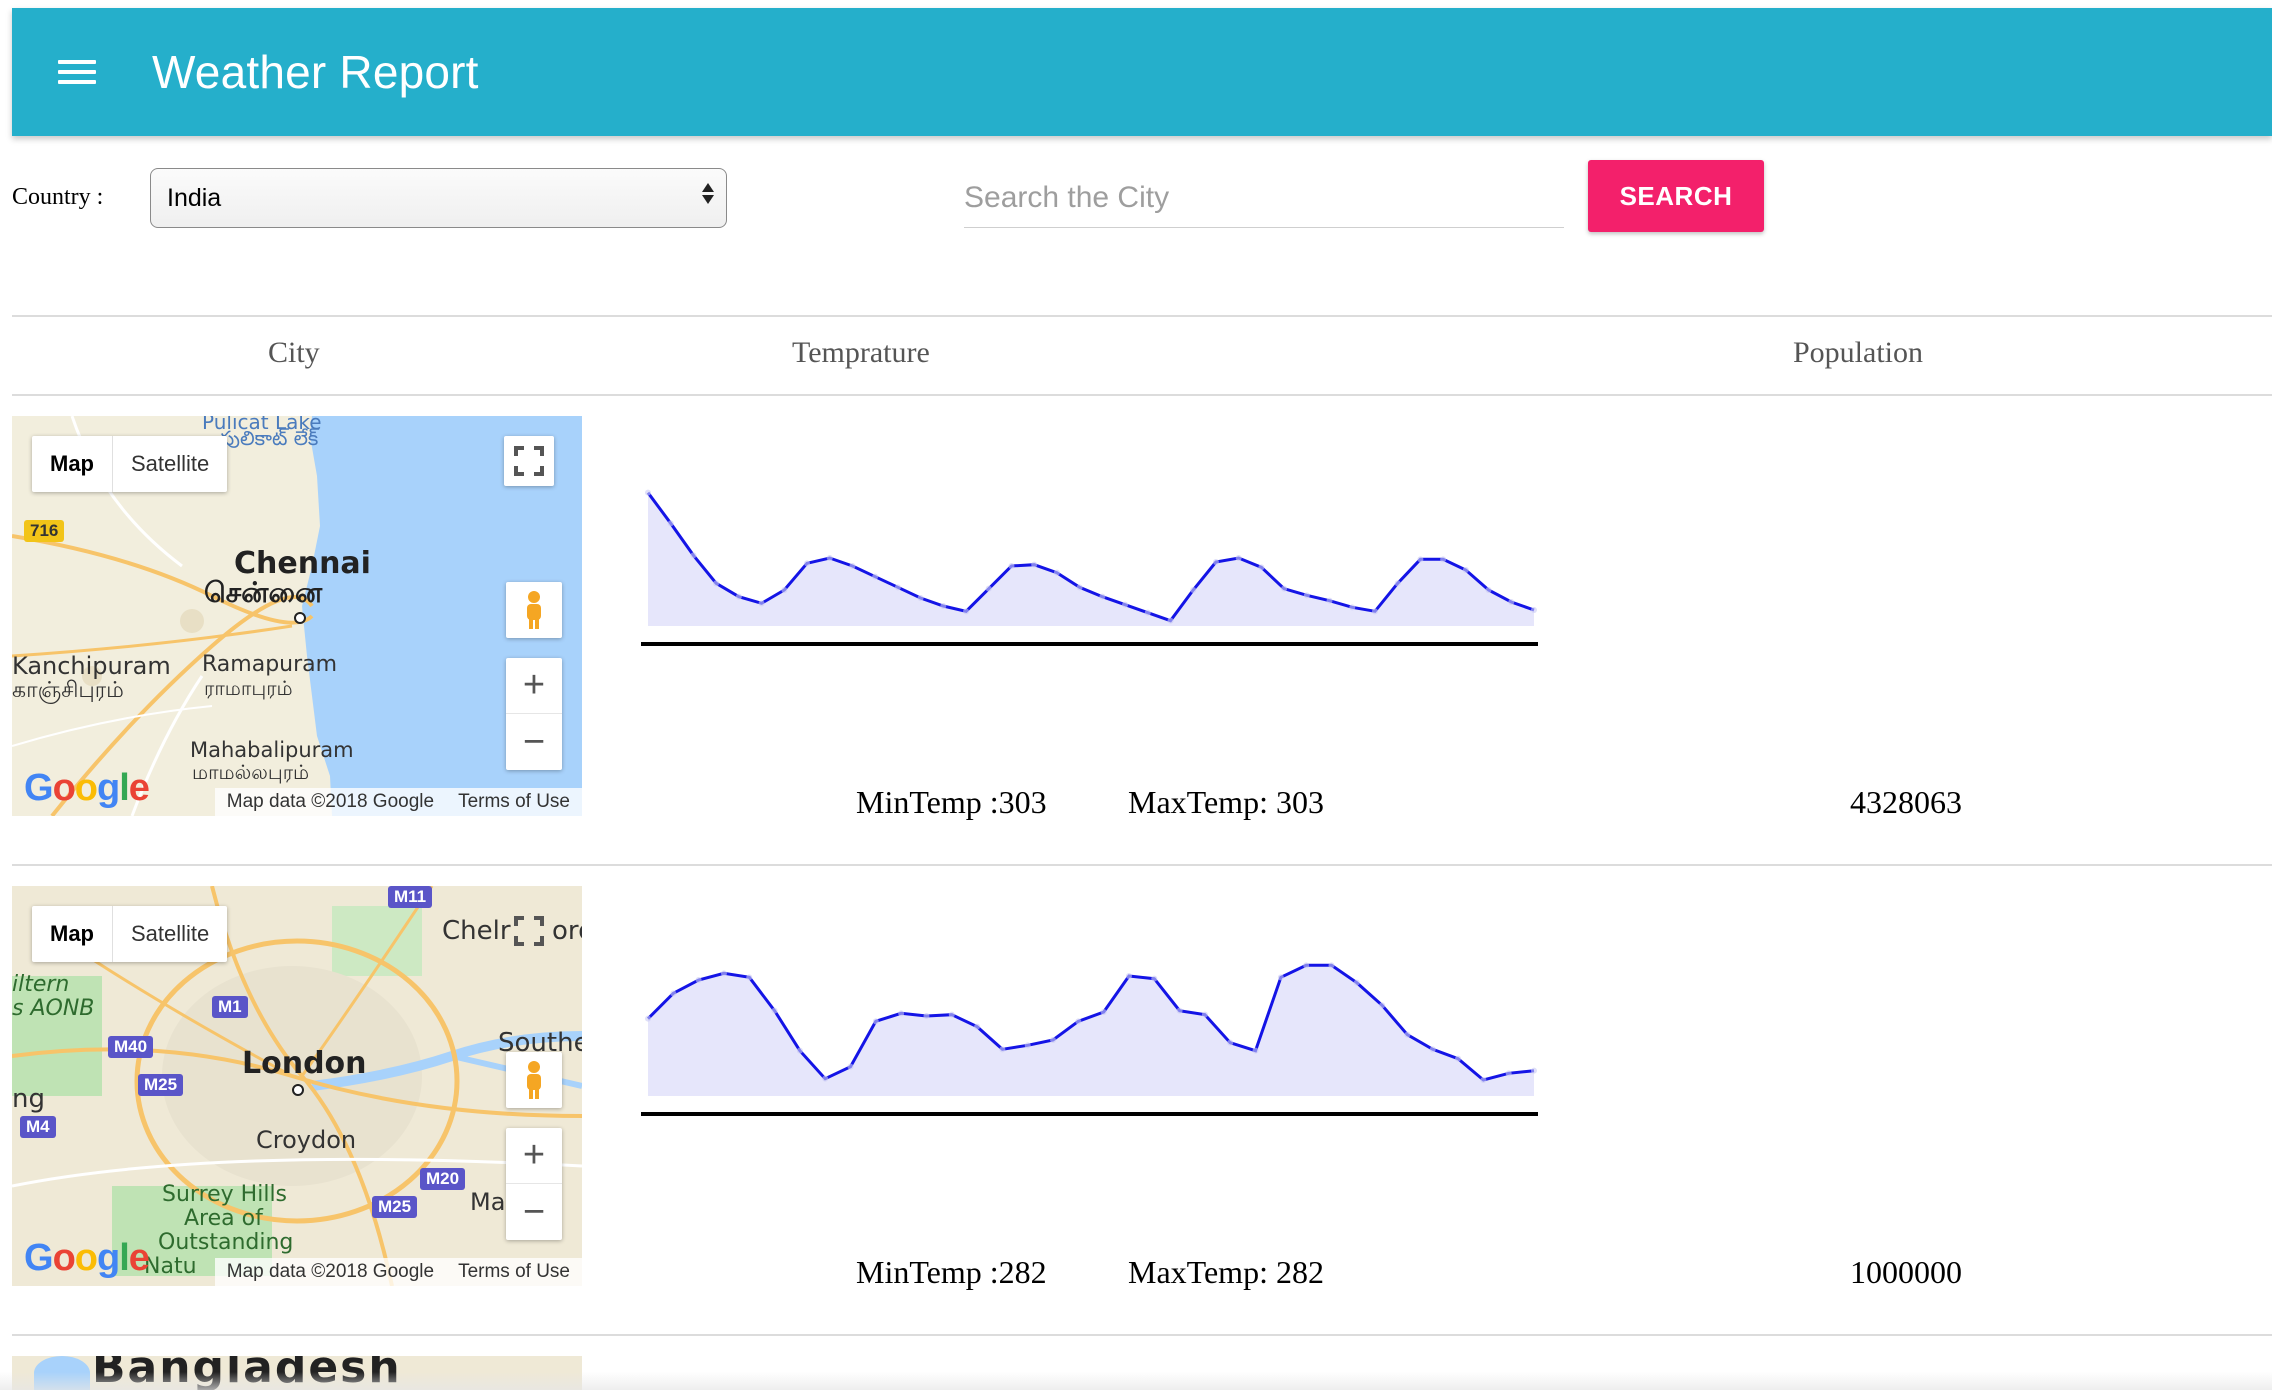 The height and width of the screenshot is (1390, 2272). Describe the element at coordinates (488, 1202) in the screenshot. I see `map-label: Ma` at that location.